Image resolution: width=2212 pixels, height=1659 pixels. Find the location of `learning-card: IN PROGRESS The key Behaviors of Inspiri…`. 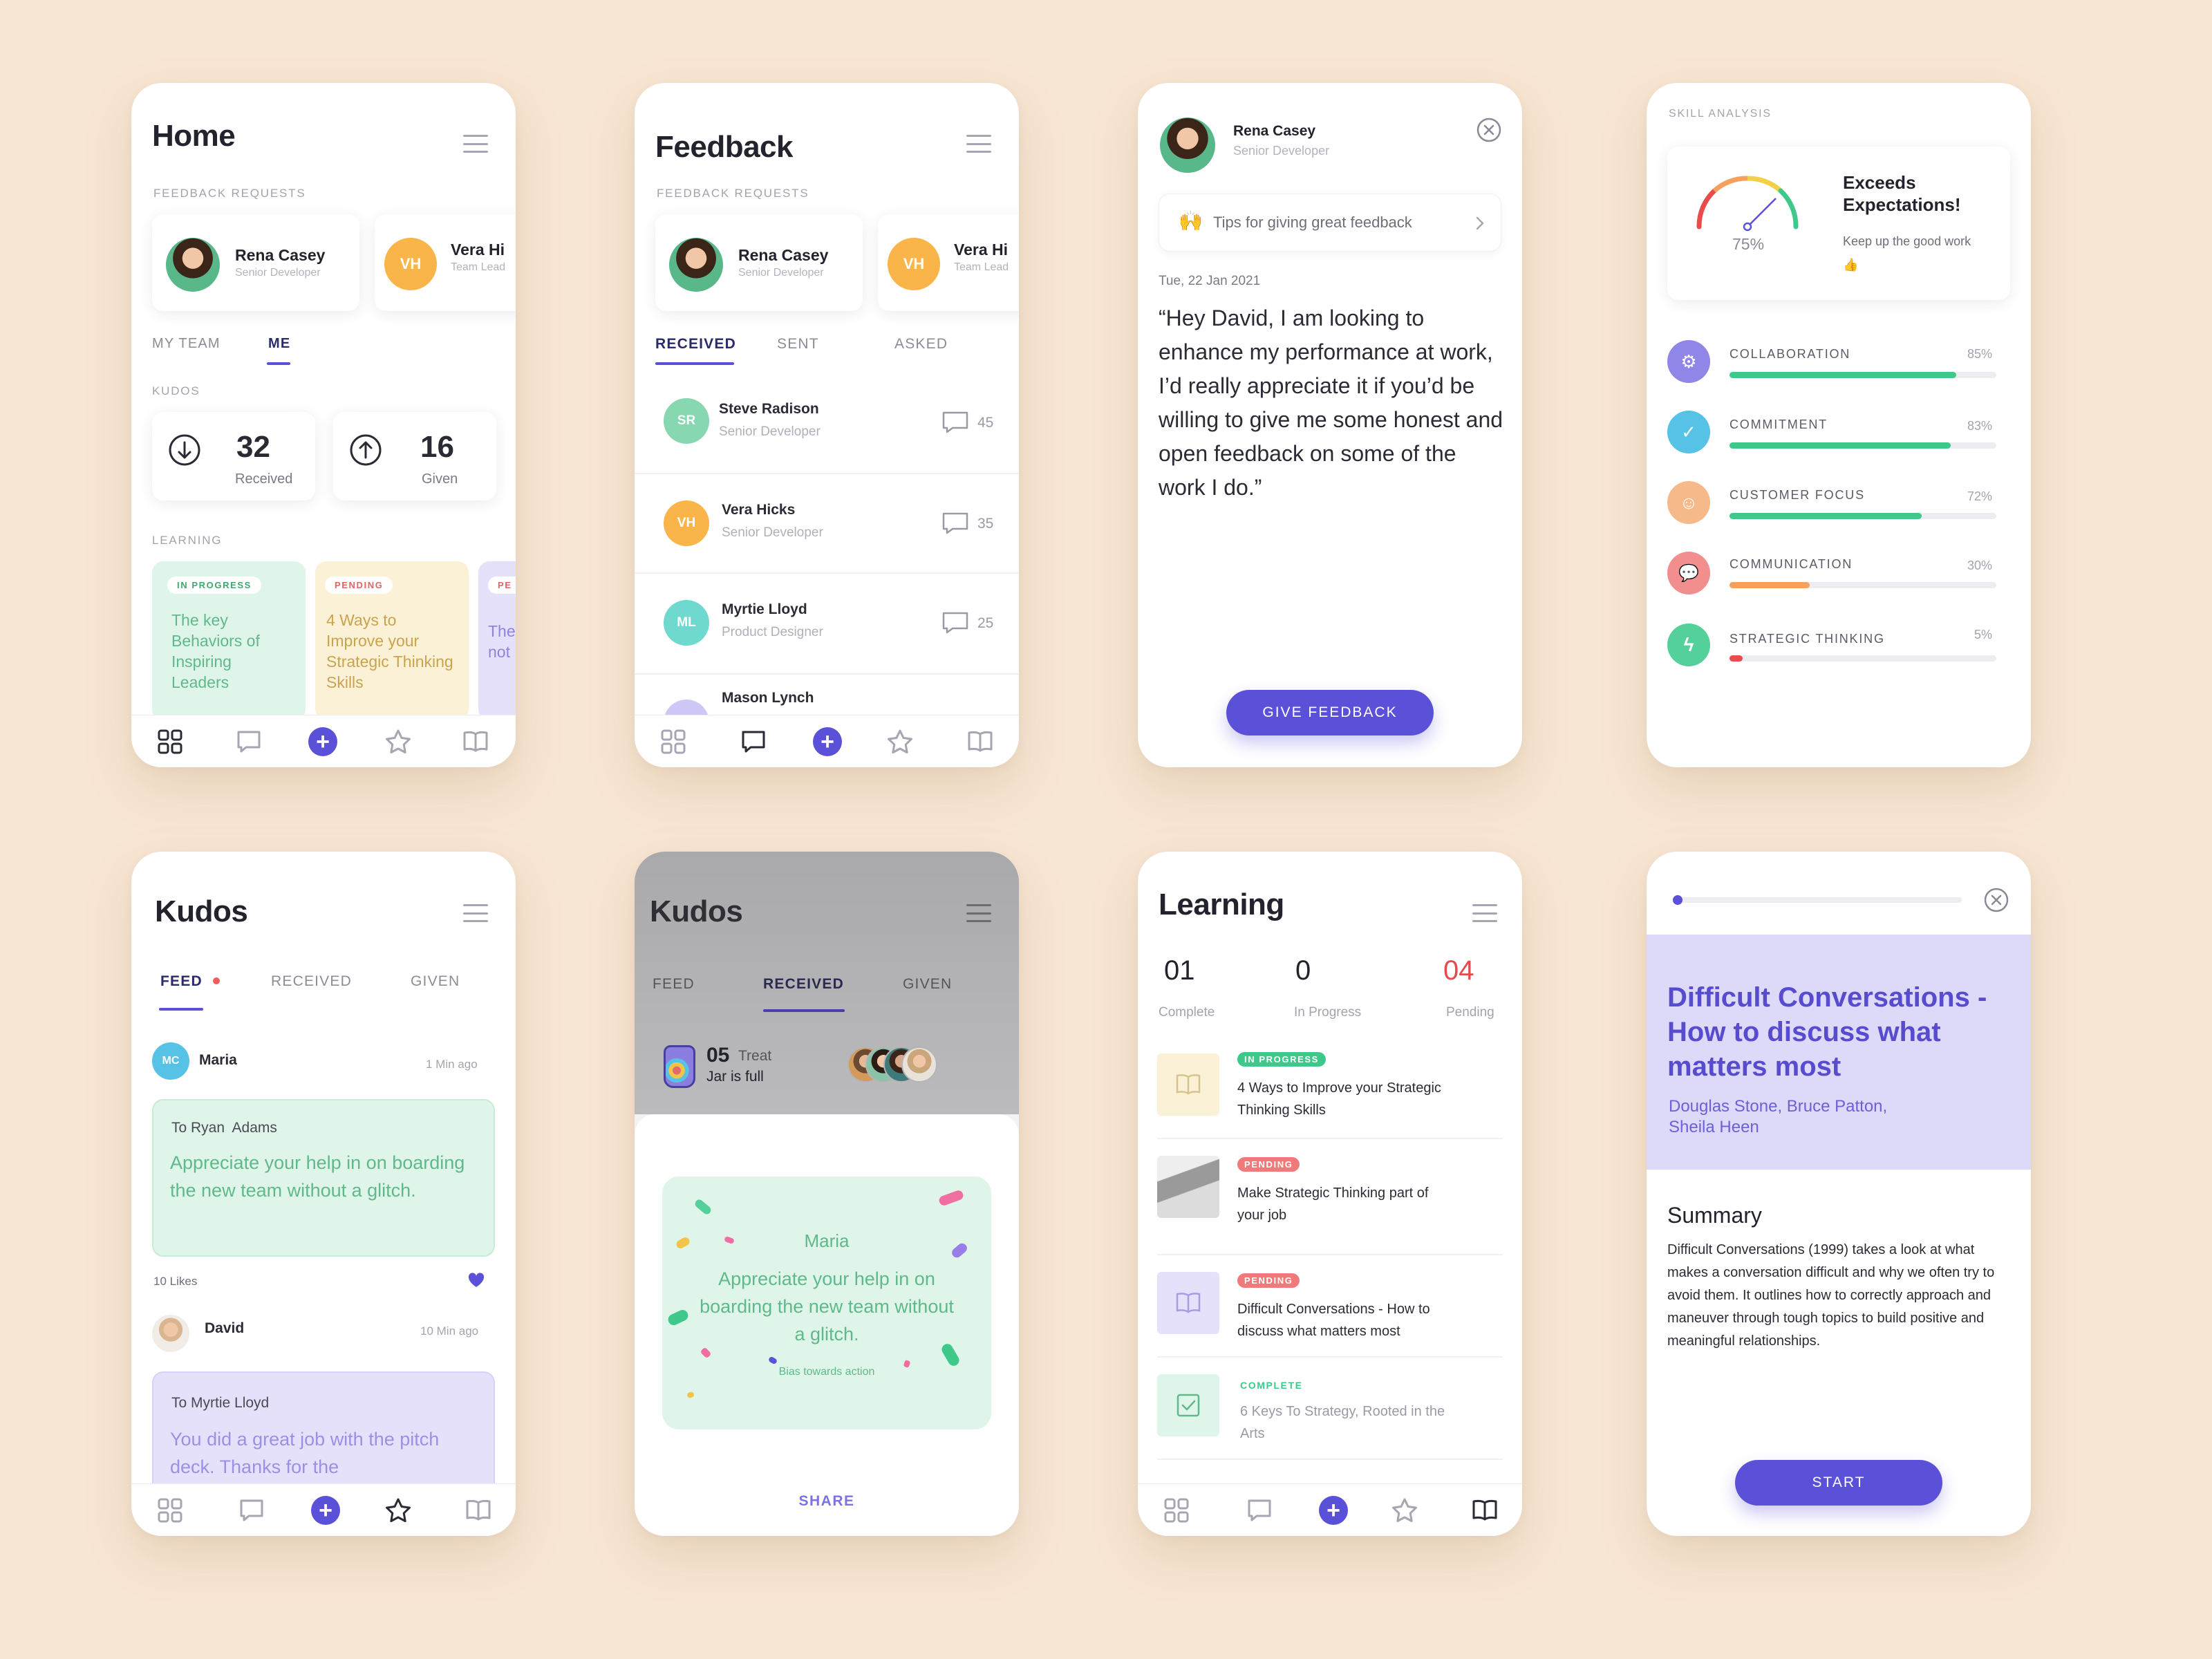

learning-card: IN PROGRESS The key Behaviors of Inspiri… is located at coordinates (229, 640).